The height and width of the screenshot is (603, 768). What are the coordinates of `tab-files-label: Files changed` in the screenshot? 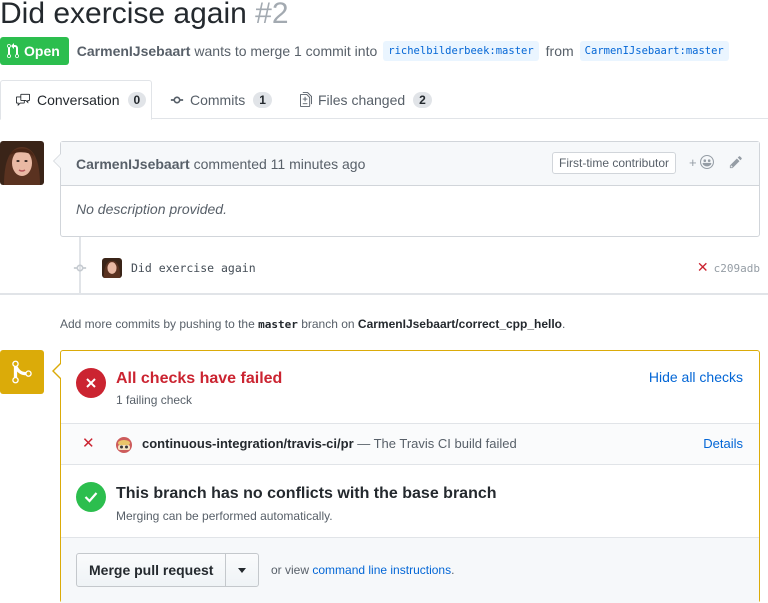 It's located at (362, 99).